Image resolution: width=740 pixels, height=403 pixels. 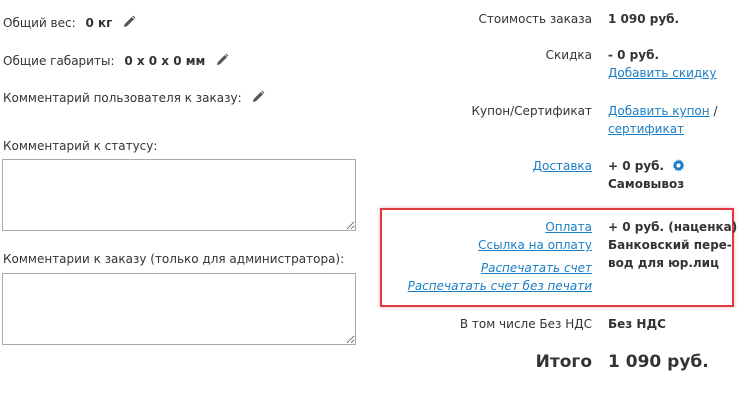 What do you see at coordinates (500, 286) in the screenshot?
I see `print-invoice-no-stamp-link: Распечатать счет без печати` at bounding box center [500, 286].